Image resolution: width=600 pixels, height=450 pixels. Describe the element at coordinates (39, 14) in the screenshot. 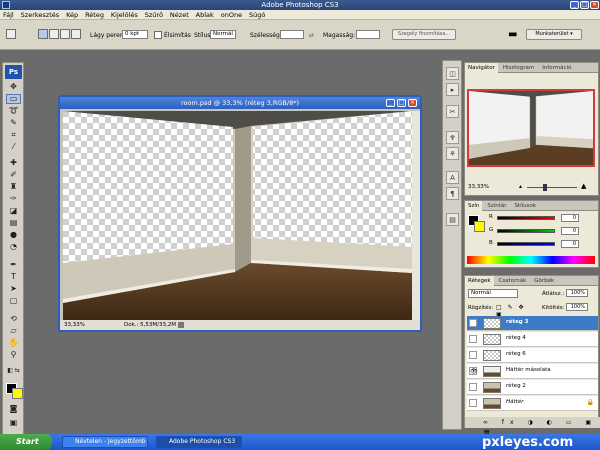

I see `menu-edit: Szerkesztés` at that location.